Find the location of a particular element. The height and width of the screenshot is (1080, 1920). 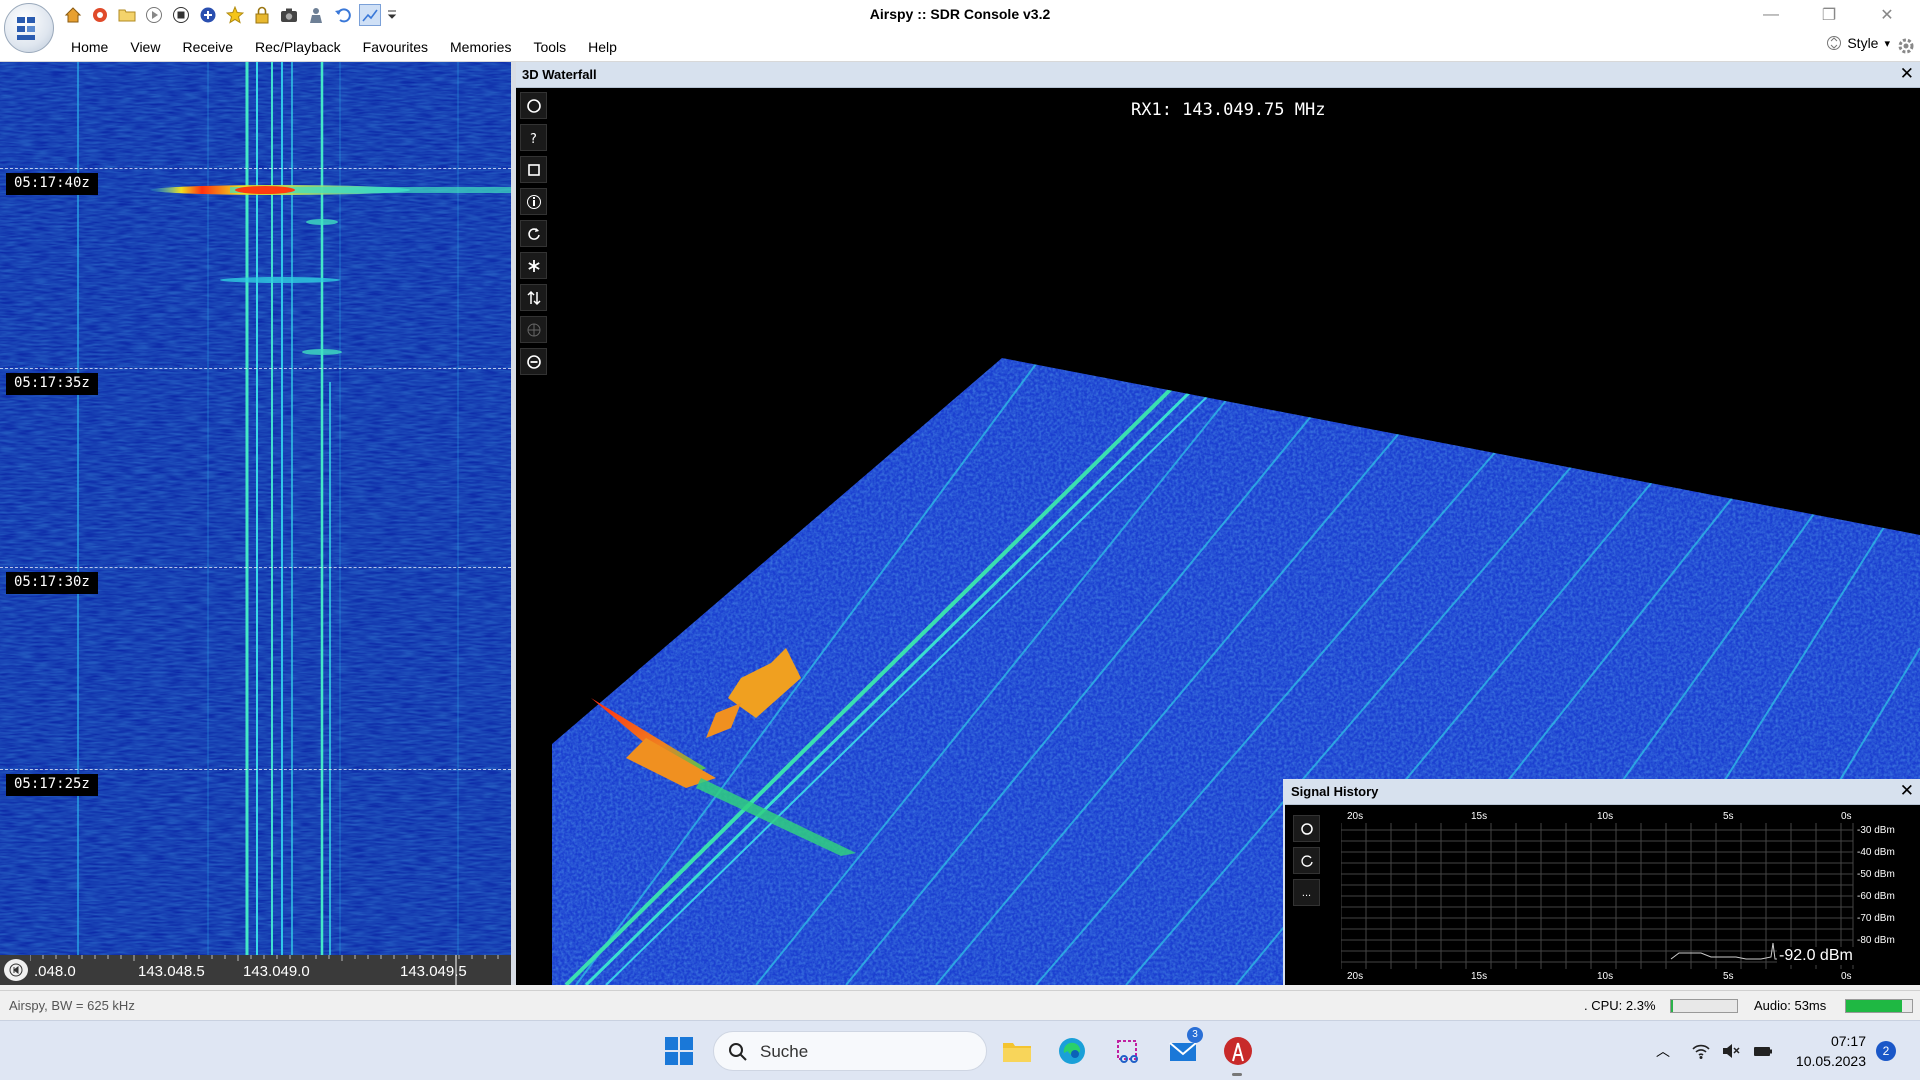

dbm-tick-label: -40 dBm is located at coordinates (1876, 852).